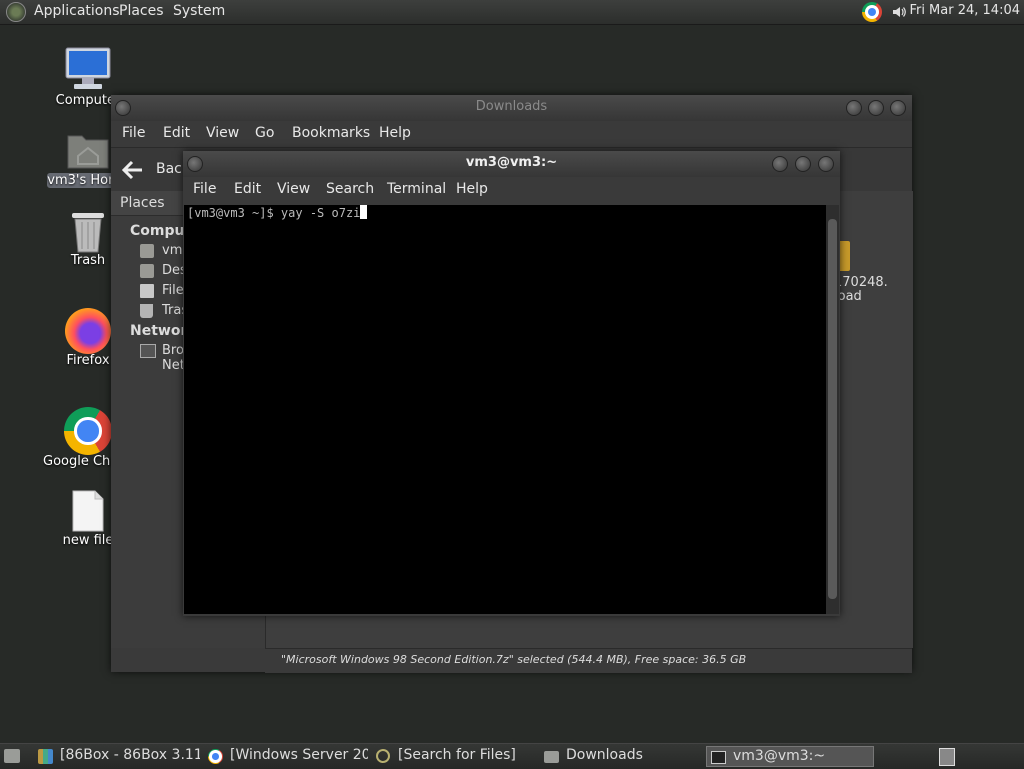 The width and height of the screenshot is (1024, 769). I want to click on distro-logo-icon, so click(16, 12).